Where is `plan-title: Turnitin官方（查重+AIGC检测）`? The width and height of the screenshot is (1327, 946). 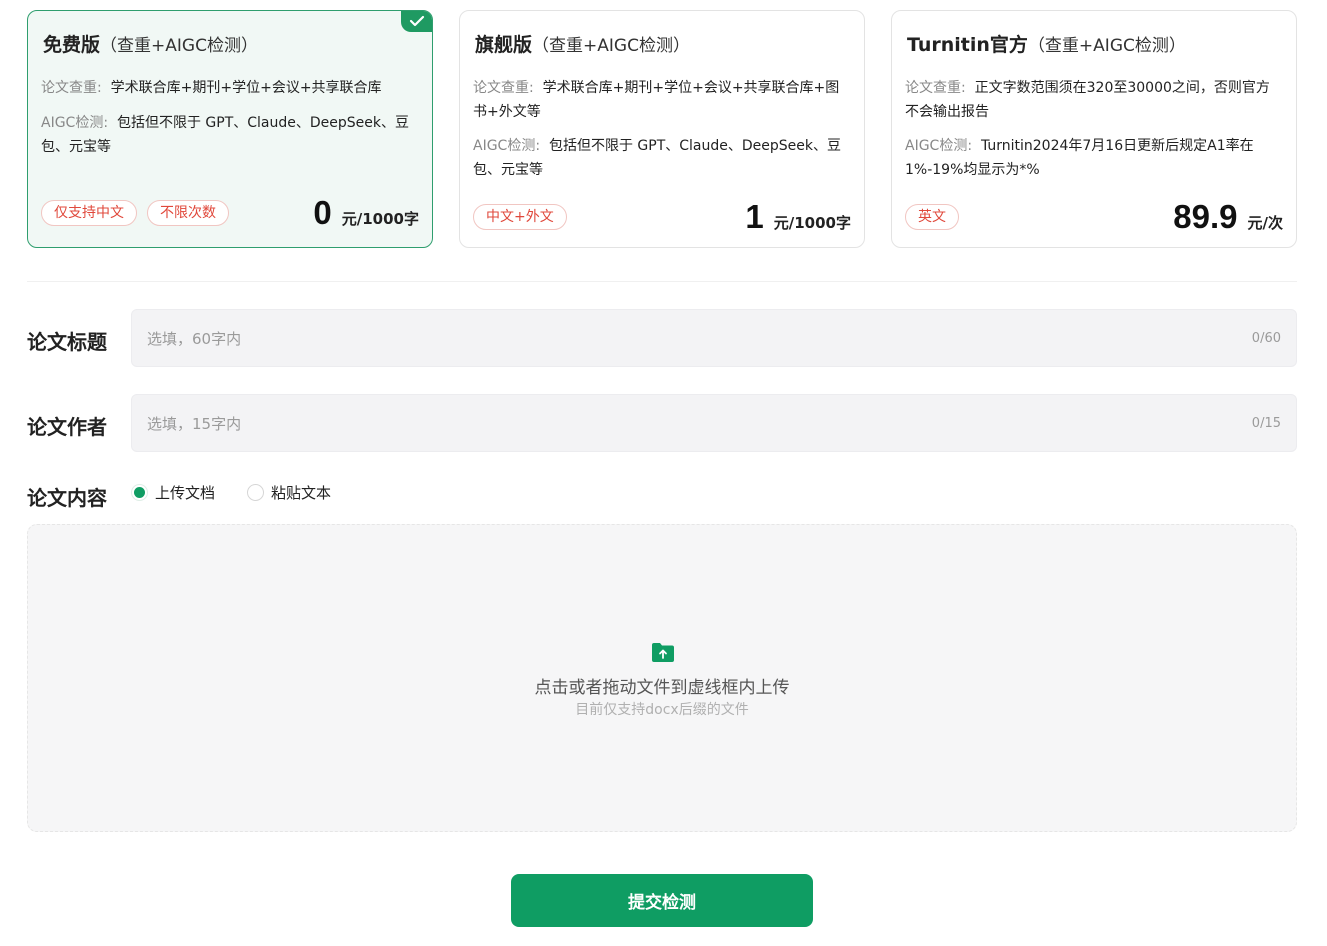 plan-title: Turnitin官方（查重+AIGC检测） is located at coordinates (1046, 43).